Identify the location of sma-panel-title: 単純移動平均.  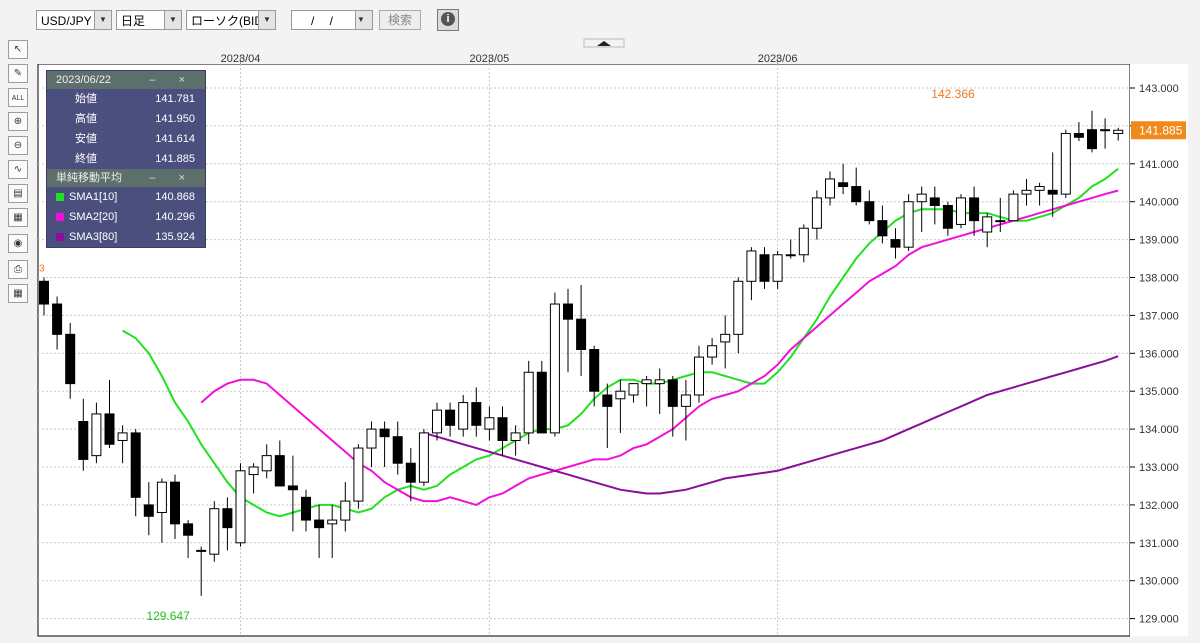
(89, 178).